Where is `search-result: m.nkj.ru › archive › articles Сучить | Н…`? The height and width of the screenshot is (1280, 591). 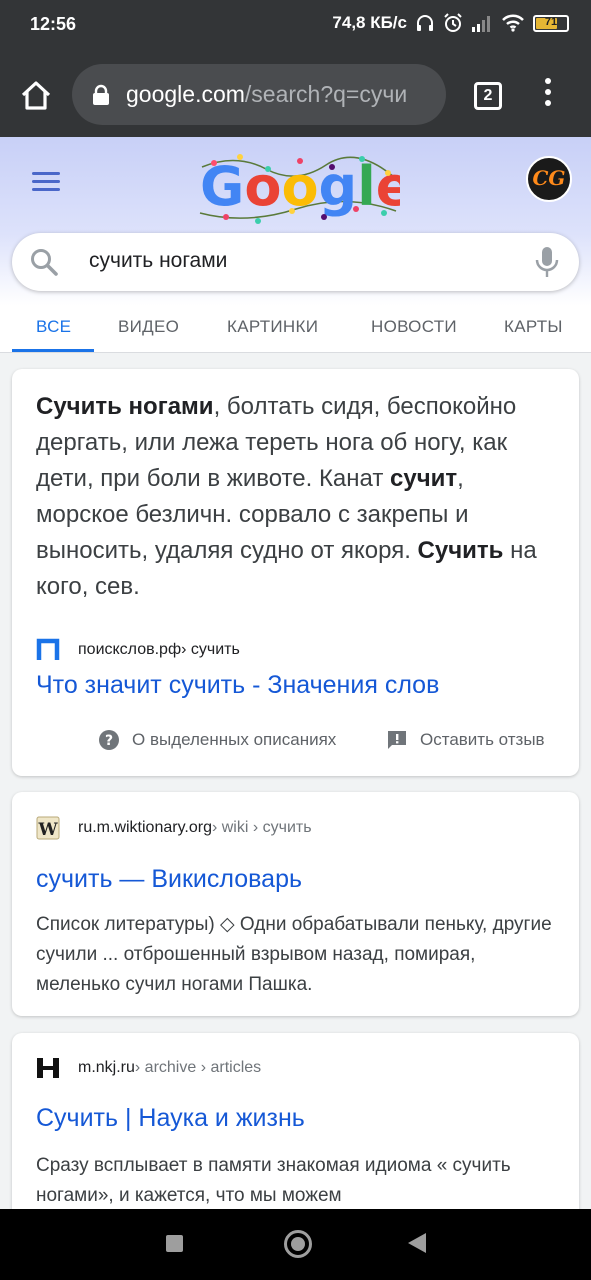
search-result: m.nkj.ru › archive › articles Сучить | Н… is located at coordinates (295, 1133).